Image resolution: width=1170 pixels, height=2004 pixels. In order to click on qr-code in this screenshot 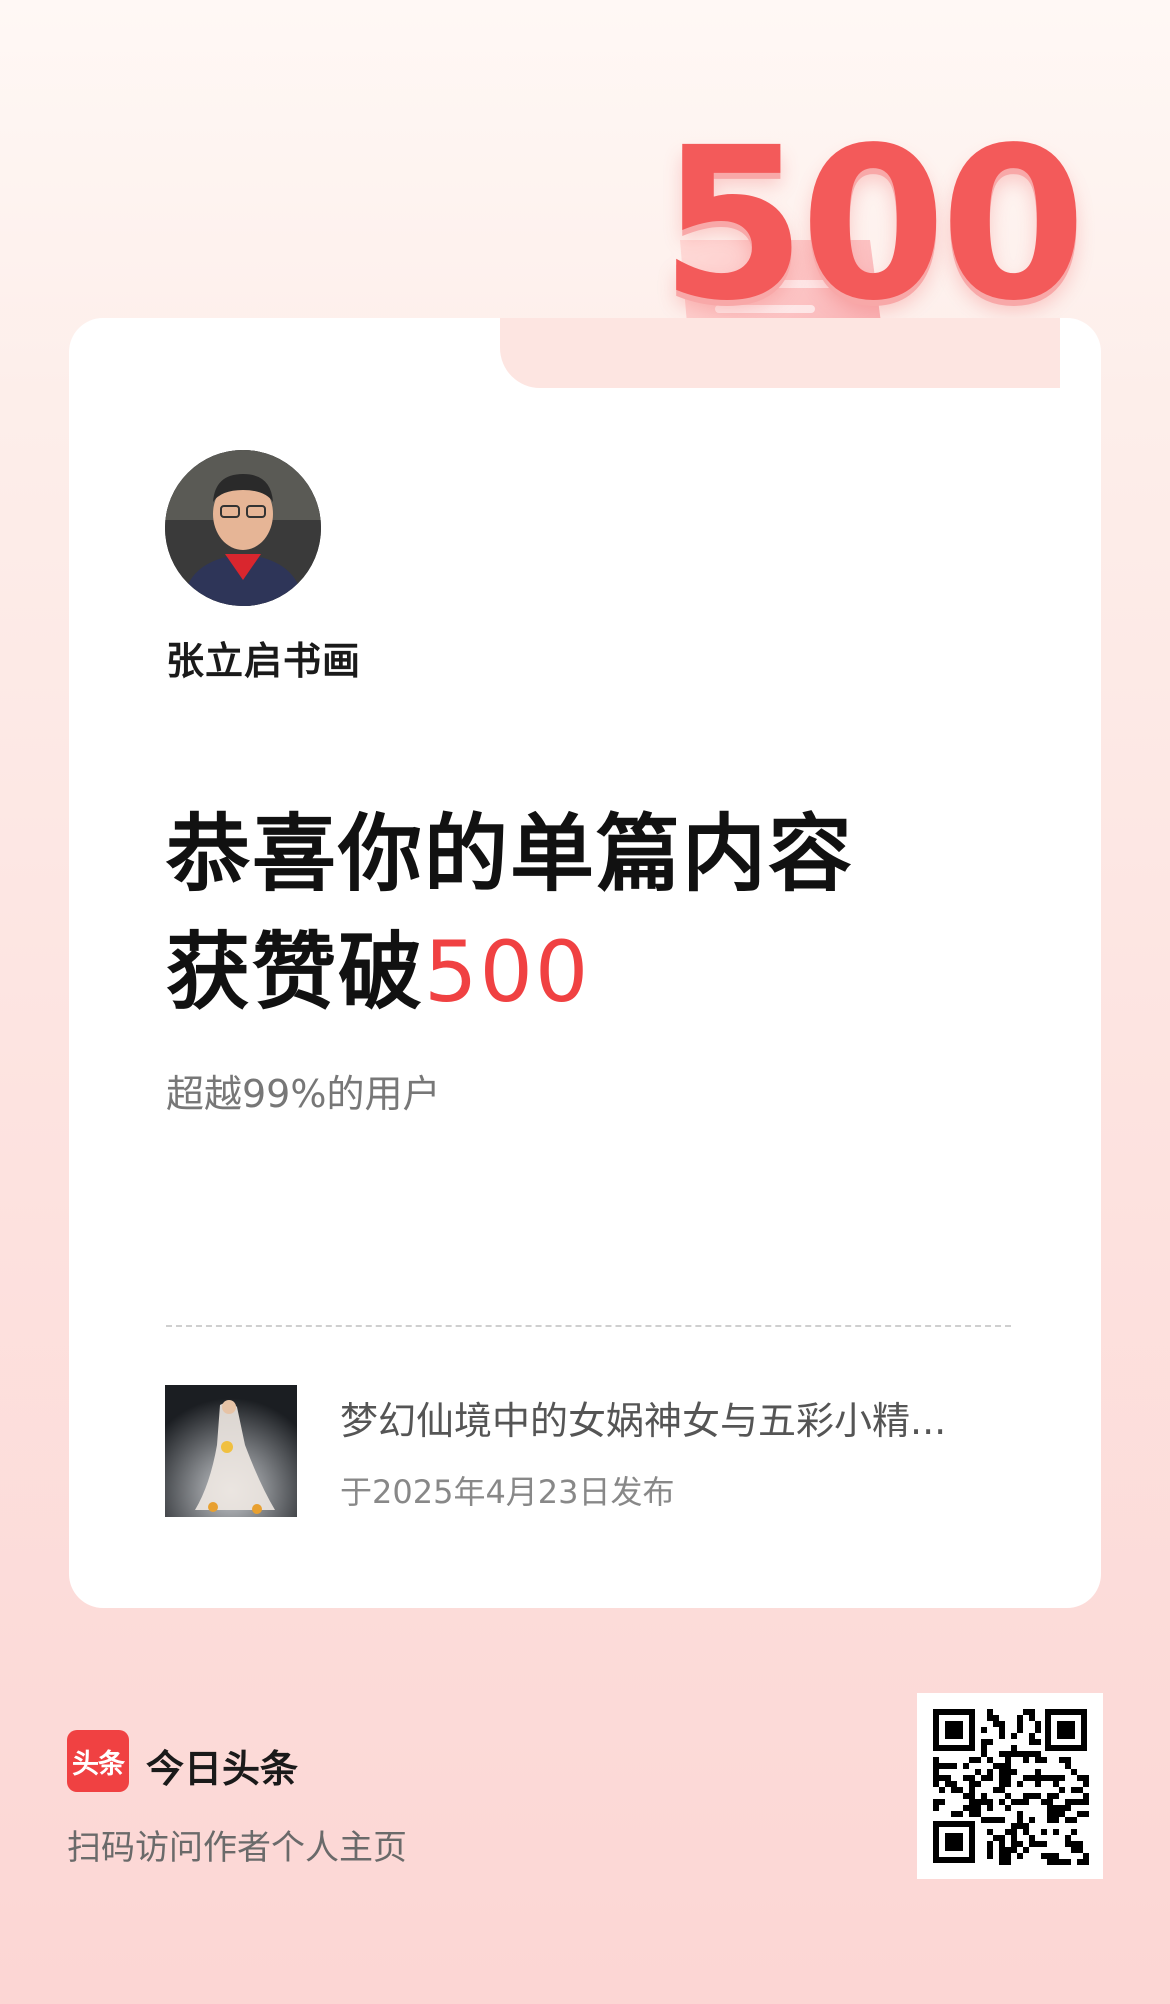, I will do `click(1010, 1786)`.